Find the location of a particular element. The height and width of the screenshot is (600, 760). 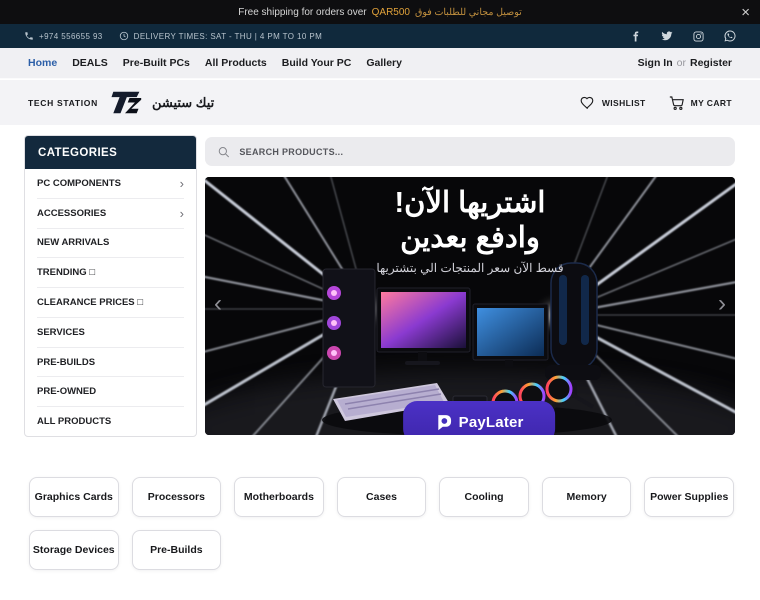

twitter-icon is located at coordinates (667, 36).